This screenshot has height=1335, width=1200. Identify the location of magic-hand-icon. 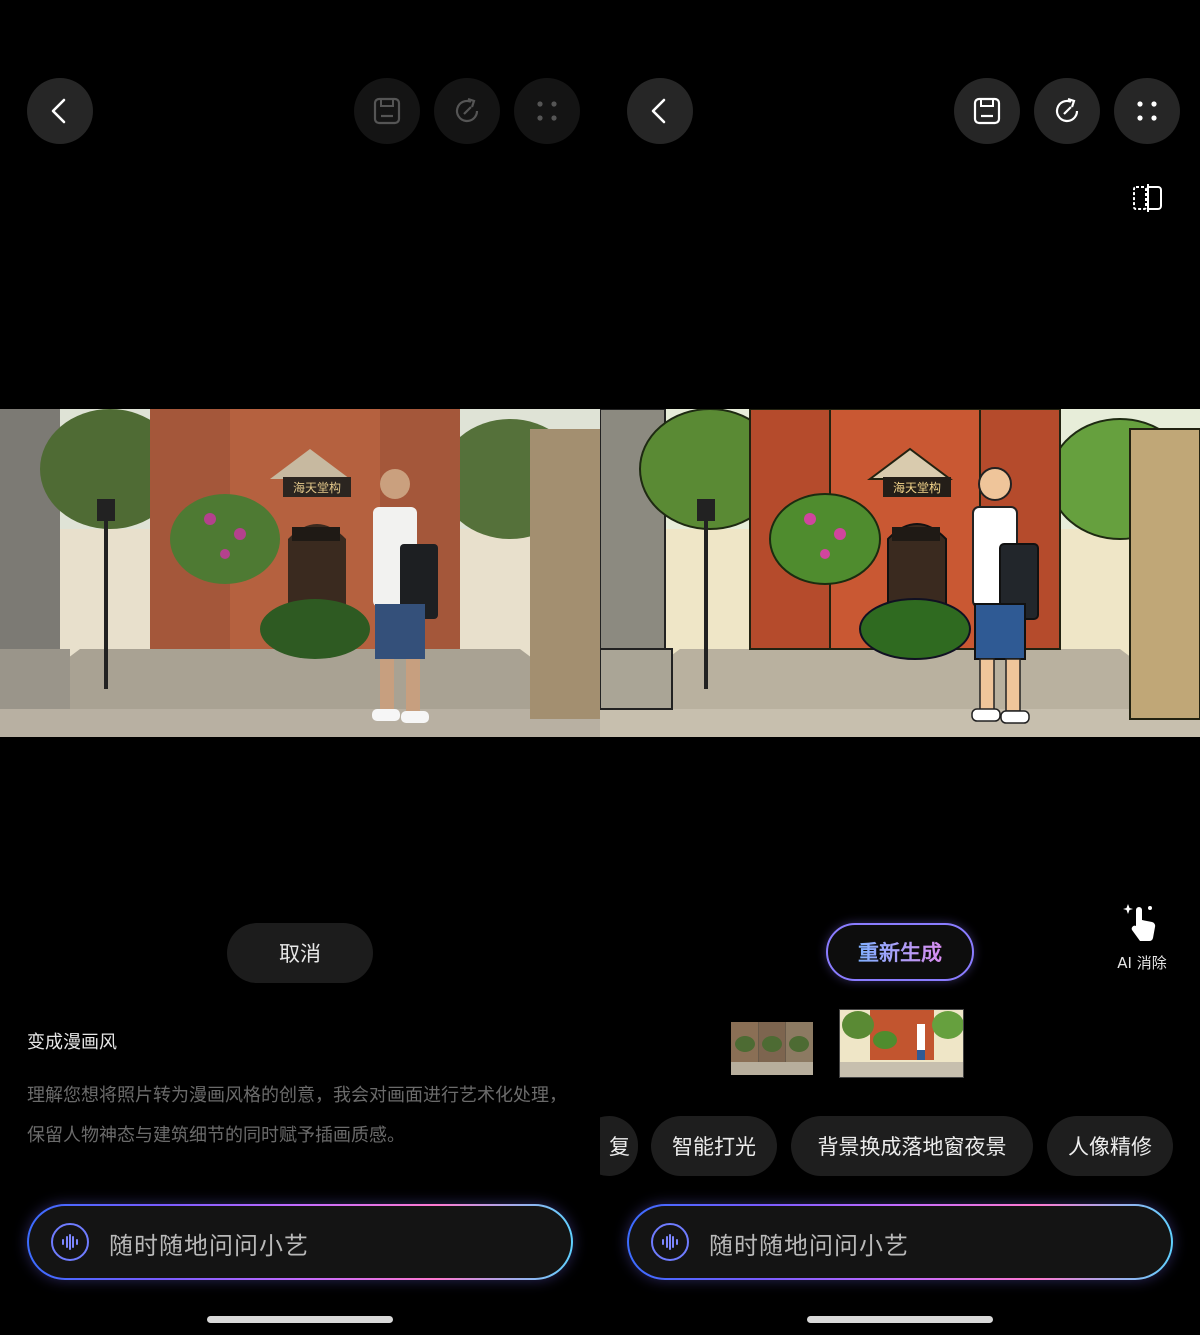
(1139, 923).